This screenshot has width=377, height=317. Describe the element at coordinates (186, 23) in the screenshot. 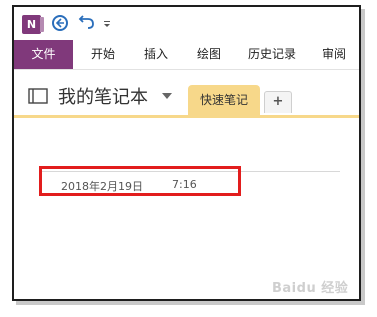

I see `quick-access-toolbar: N` at that location.